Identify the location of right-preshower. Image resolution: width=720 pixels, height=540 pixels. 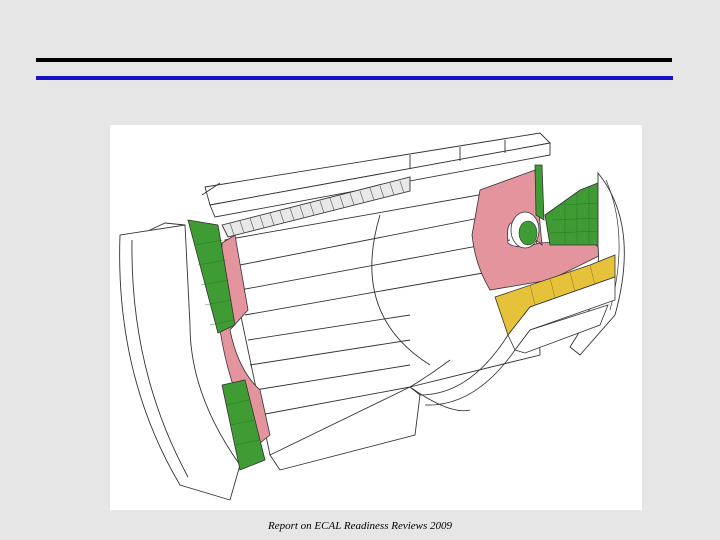
(539, 192).